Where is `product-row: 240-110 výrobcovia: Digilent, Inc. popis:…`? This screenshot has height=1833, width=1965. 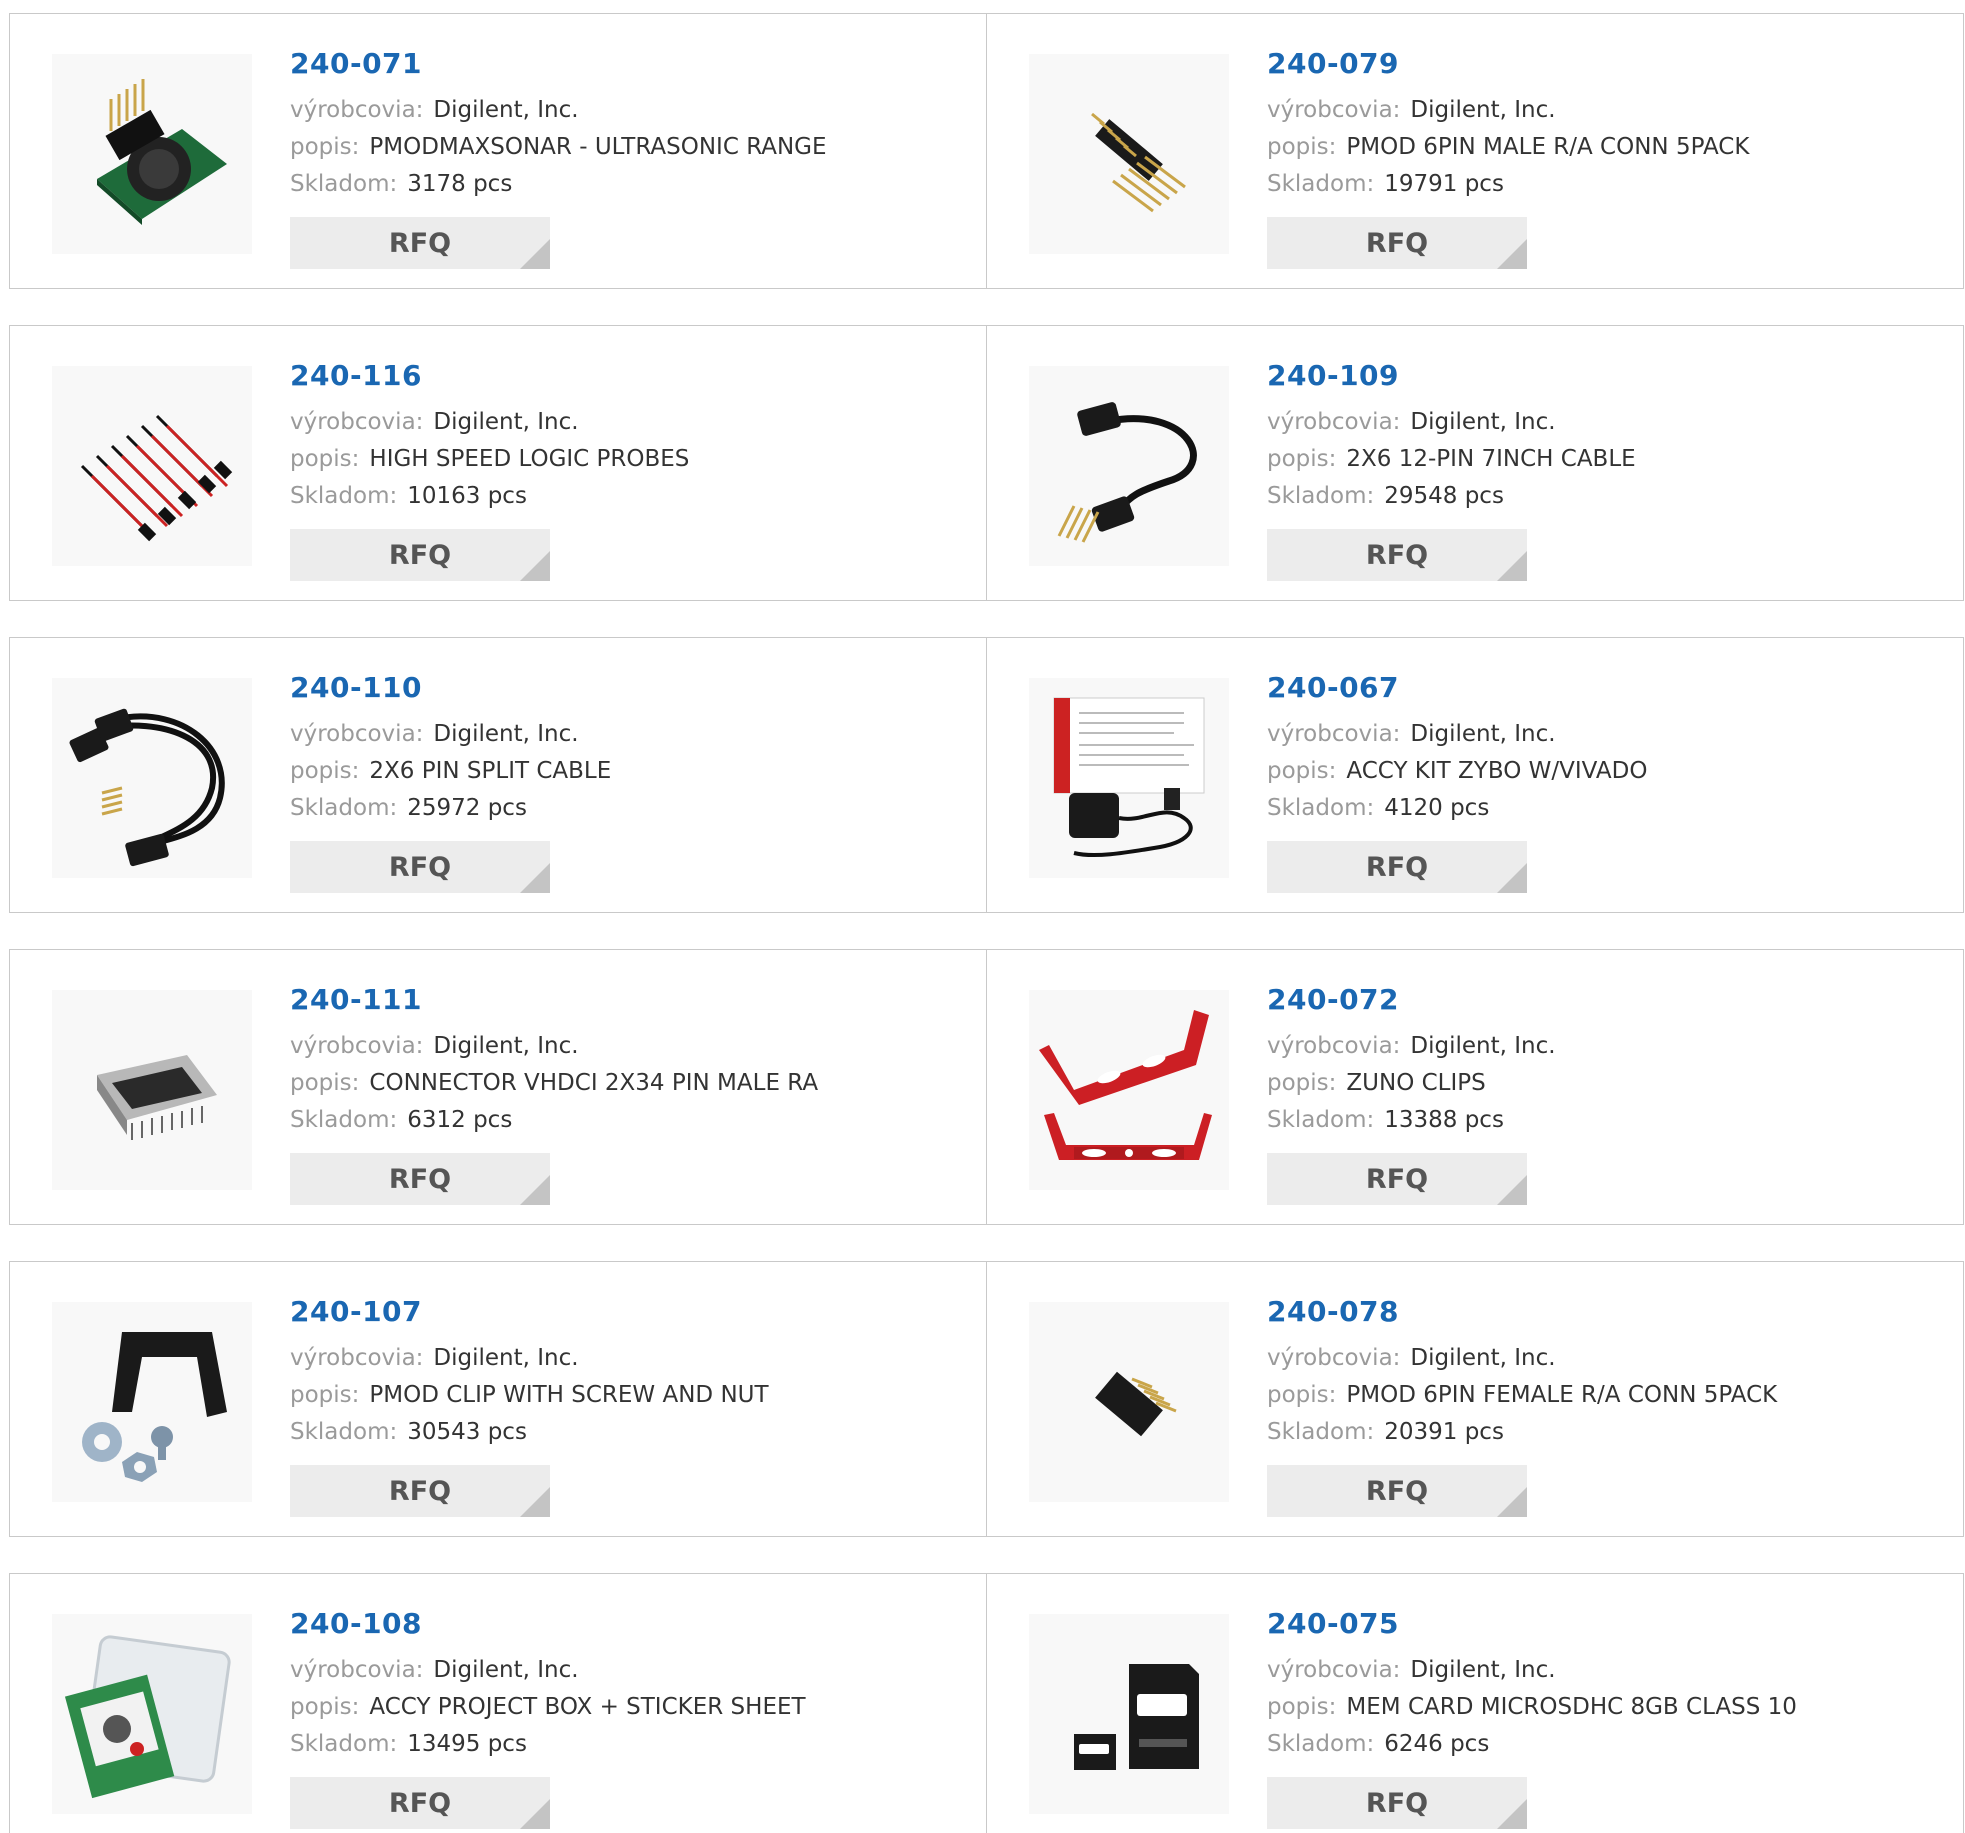
product-row: 240-110 výrobcovia: Digilent, Inc. popis:… is located at coordinates (987, 775).